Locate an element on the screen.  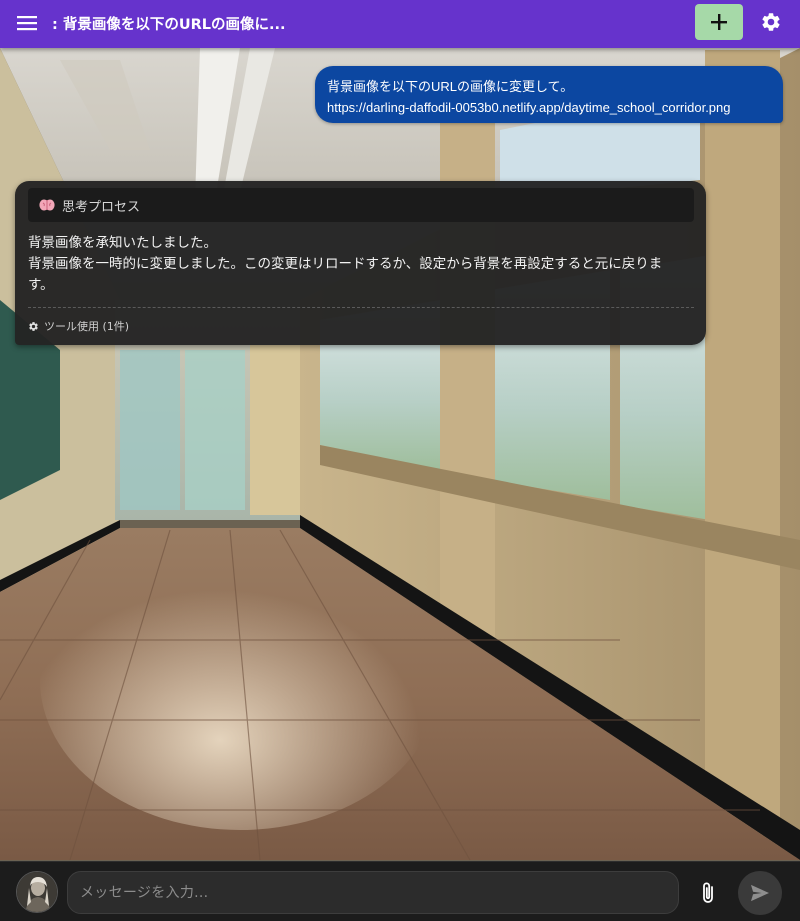
send-button is located at coordinates (760, 893).